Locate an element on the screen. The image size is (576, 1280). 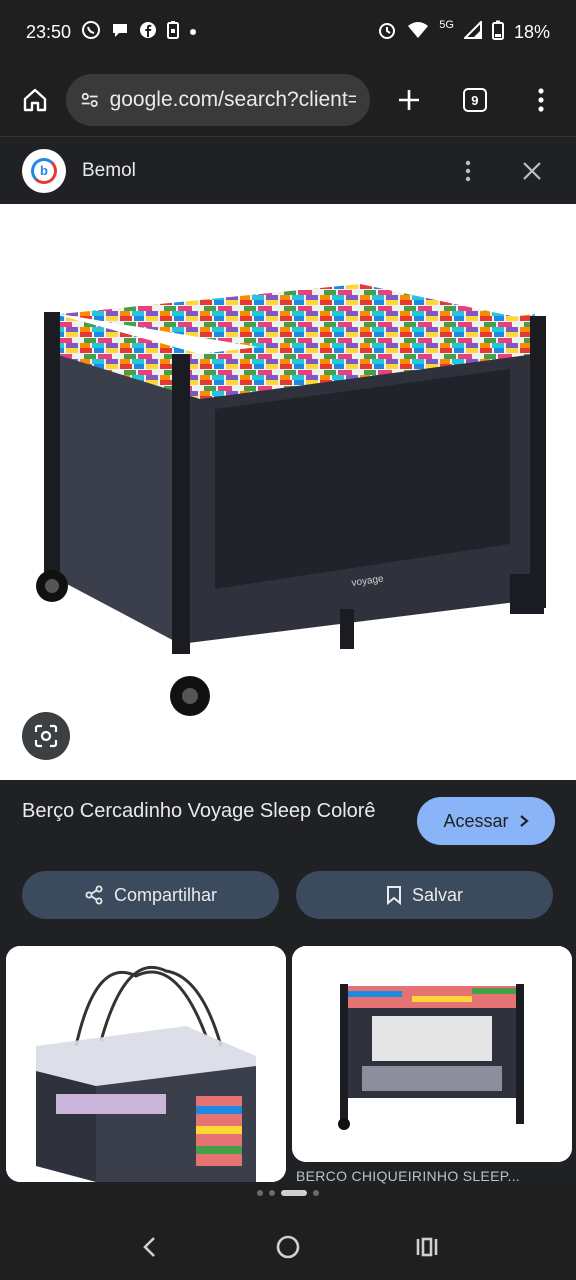
tab-switcher-button: 9 is located at coordinates (475, 100).